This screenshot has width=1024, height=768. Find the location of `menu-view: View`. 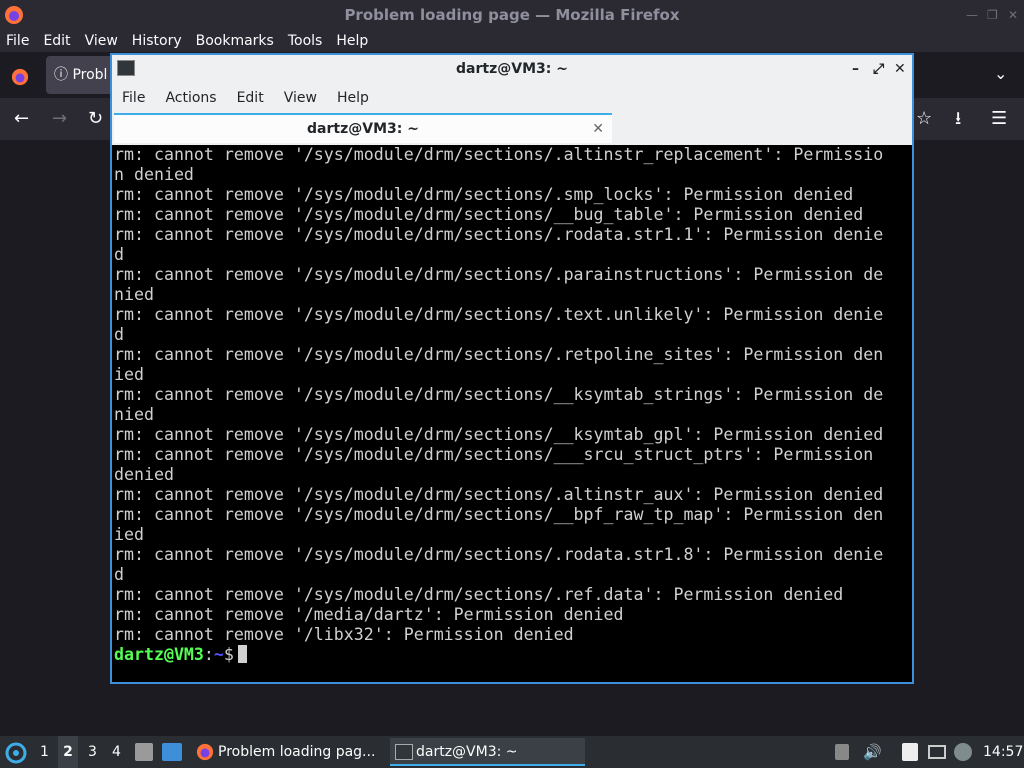

menu-view: View is located at coordinates (102, 41).